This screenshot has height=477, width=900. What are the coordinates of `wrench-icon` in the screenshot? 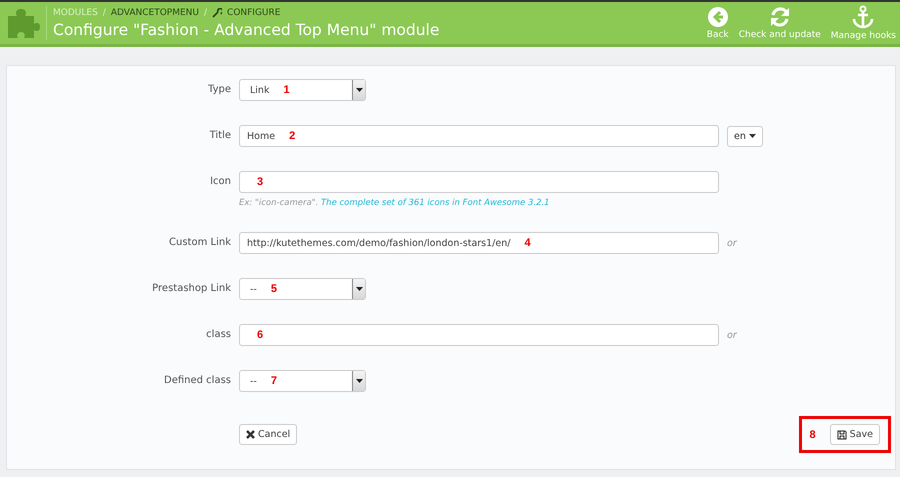 It's located at (217, 13).